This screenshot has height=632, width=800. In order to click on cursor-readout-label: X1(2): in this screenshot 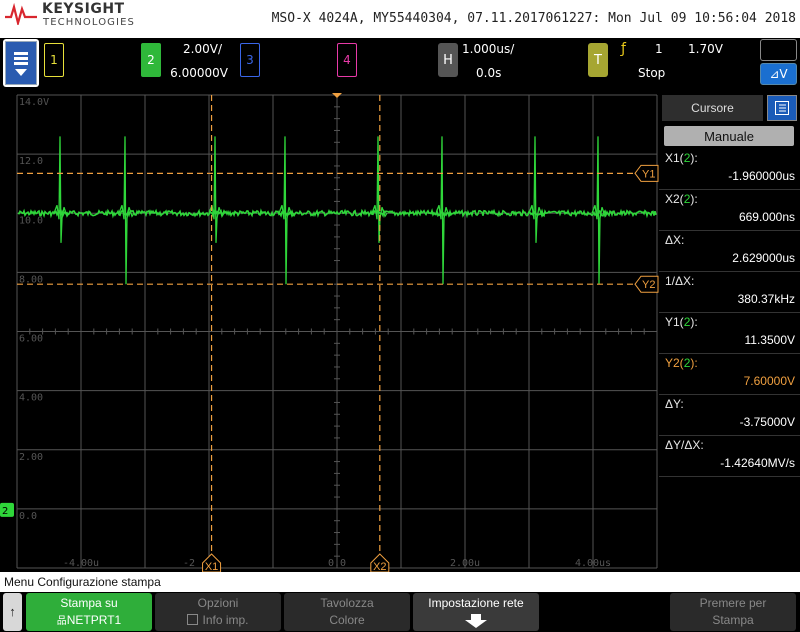, I will do `click(681, 158)`.